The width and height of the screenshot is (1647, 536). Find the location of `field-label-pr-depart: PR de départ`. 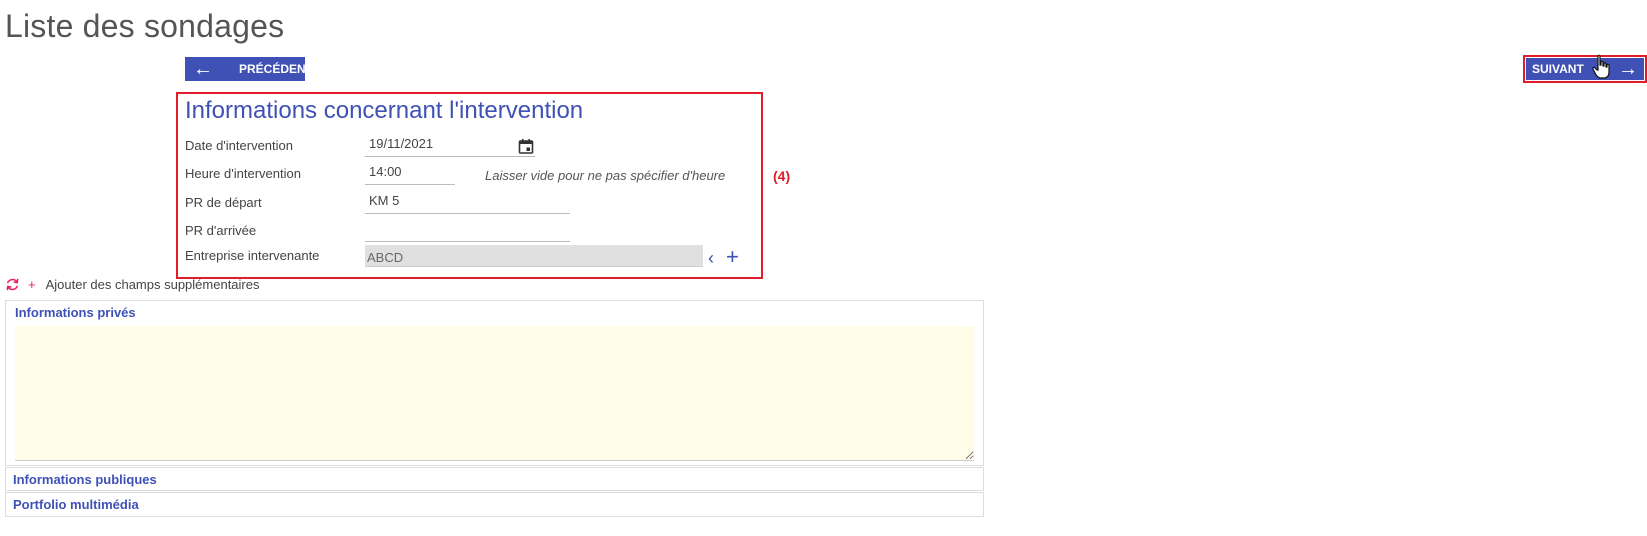

field-label-pr-depart: PR de départ is located at coordinates (223, 202).